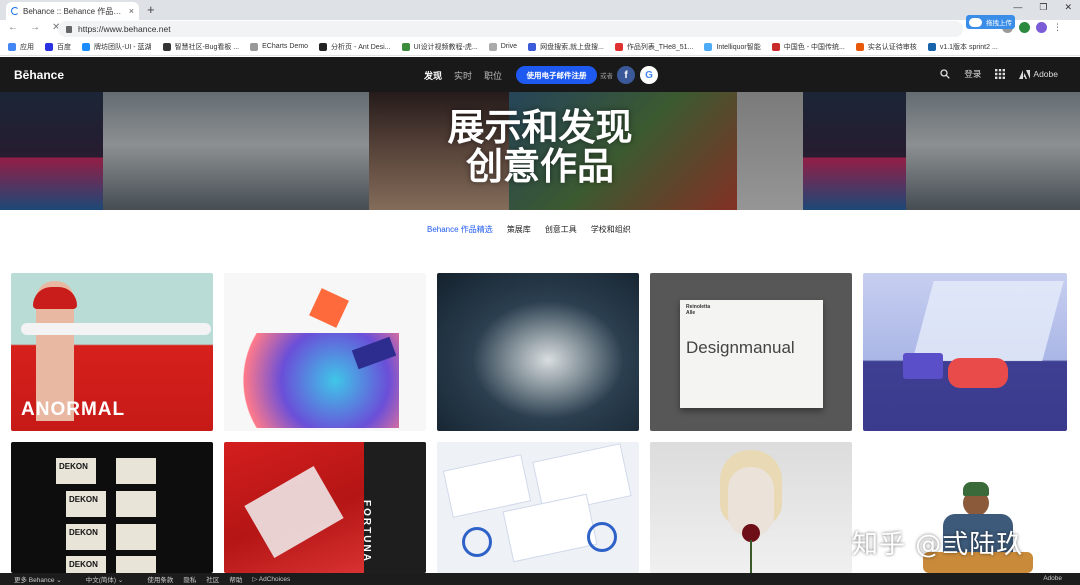  I want to click on close-window-button: ✕, so click(1068, 7).